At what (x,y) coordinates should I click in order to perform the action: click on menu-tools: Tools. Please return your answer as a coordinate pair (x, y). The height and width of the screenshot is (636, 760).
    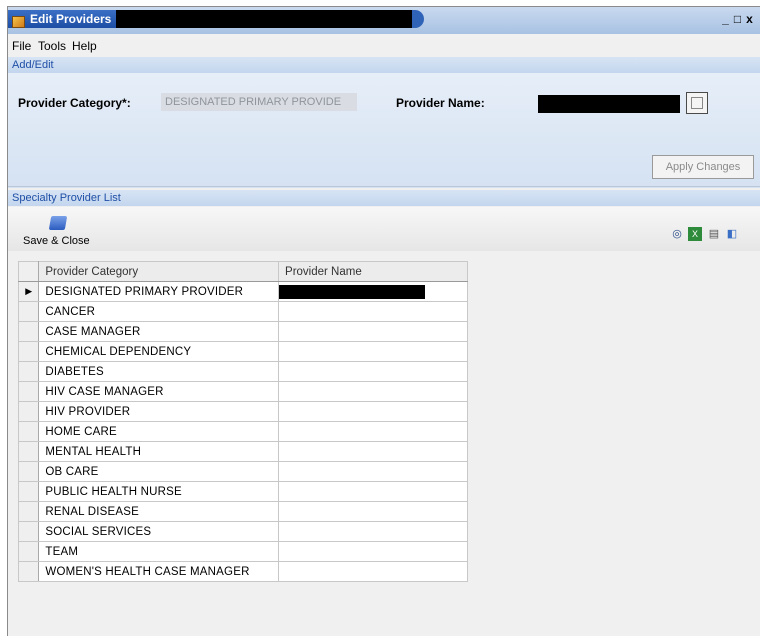
    Looking at the image, I should click on (52, 46).